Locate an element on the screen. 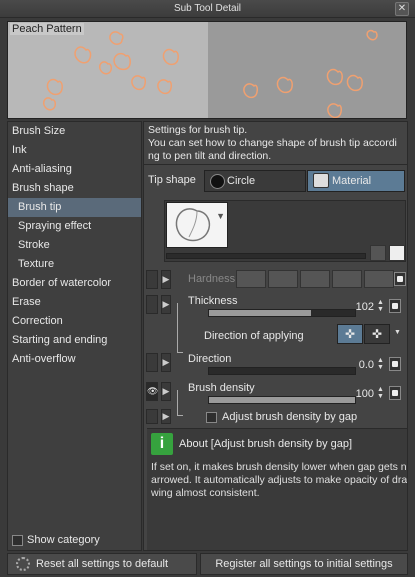 Image resolution: width=415 pixels, height=577 pixels. direction-visibility-toggle is located at coordinates (152, 362).